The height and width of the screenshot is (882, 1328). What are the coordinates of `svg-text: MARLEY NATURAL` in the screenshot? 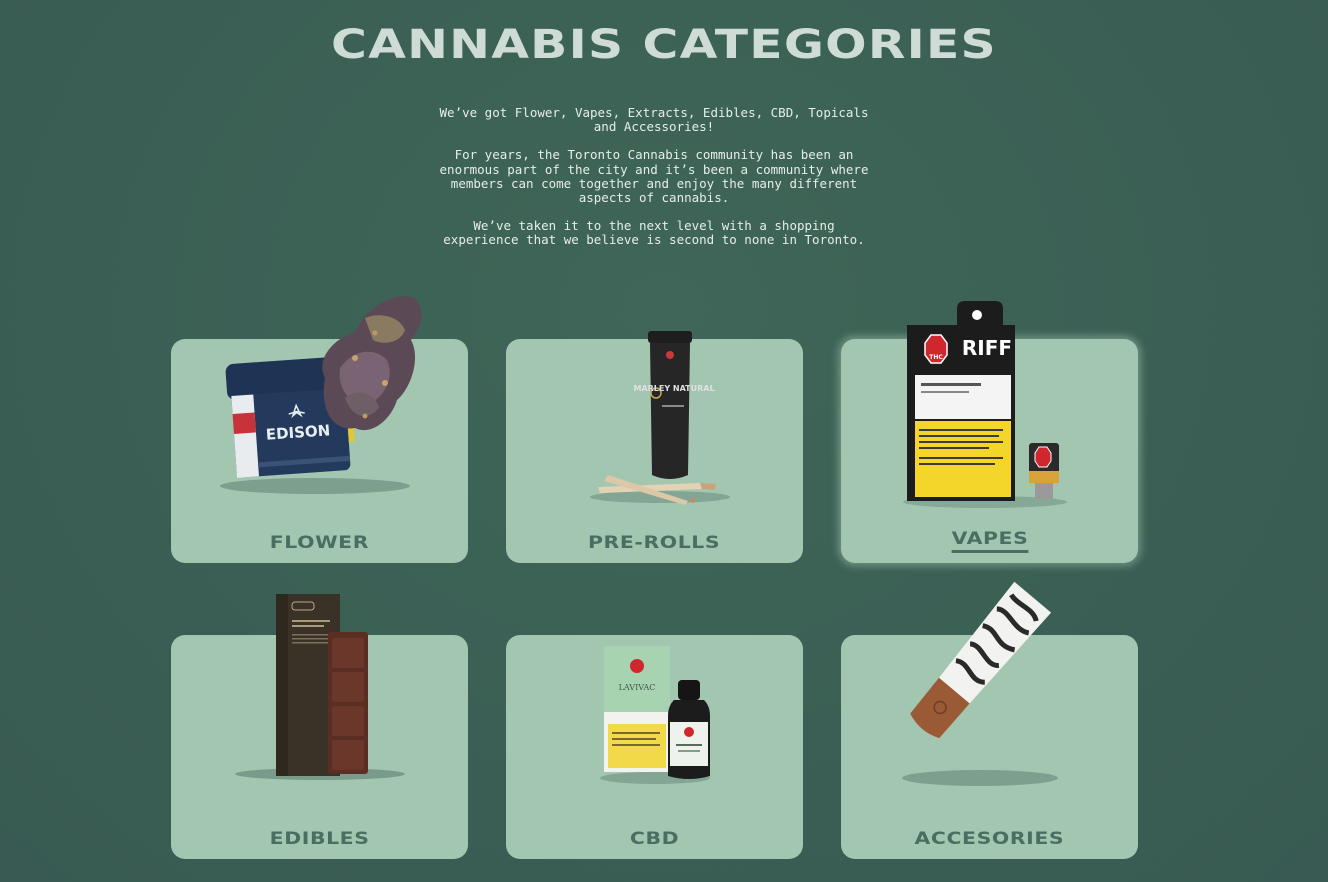 It's located at (673, 388).